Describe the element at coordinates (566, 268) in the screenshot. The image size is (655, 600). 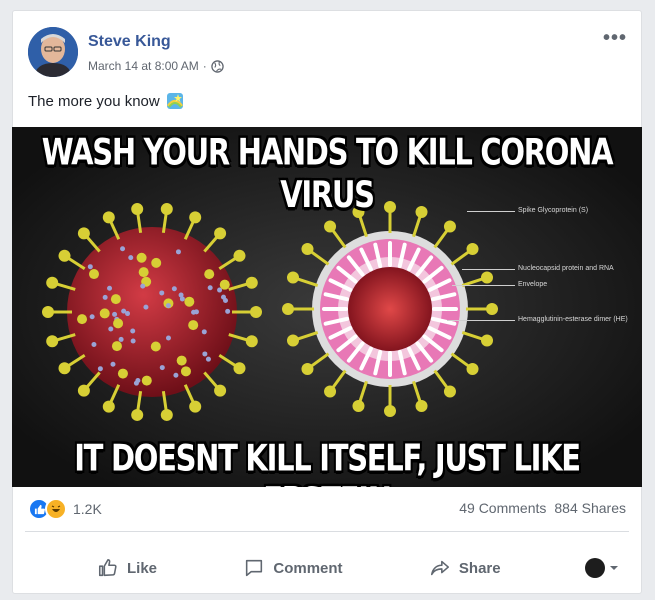
I see `virus-label-2: Nucleocapsid protein and RNA` at that location.